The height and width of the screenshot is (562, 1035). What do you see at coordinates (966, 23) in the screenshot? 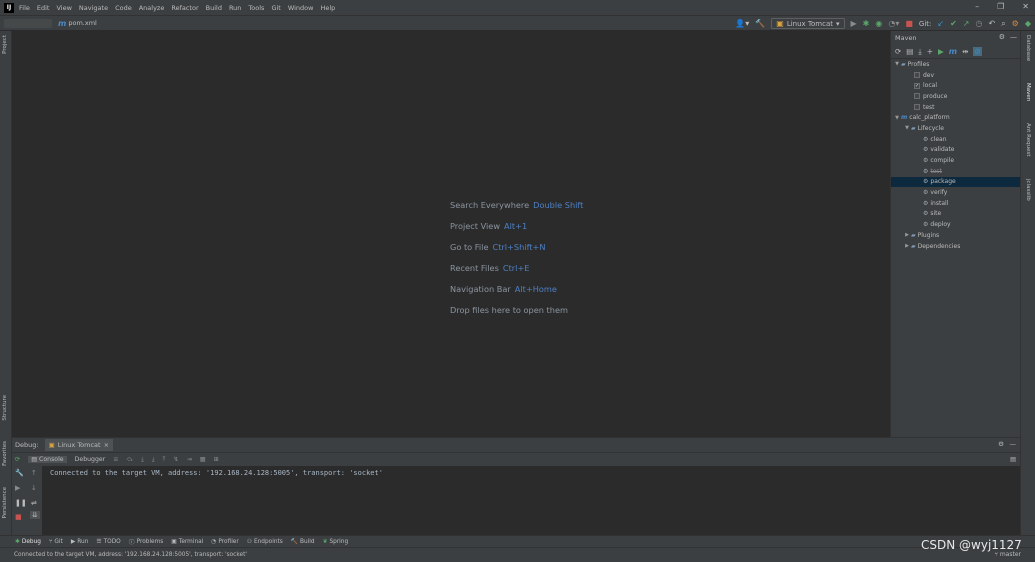
I see `git-push-icon: ↗` at bounding box center [966, 23].